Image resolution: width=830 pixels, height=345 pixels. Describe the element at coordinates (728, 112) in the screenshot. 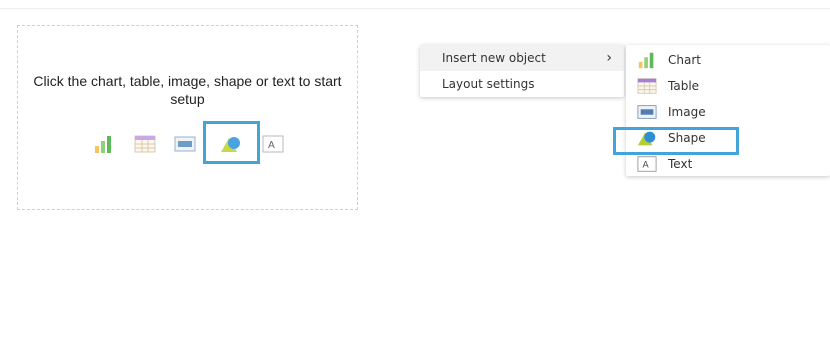

I see `submenu-item-image: Image` at that location.